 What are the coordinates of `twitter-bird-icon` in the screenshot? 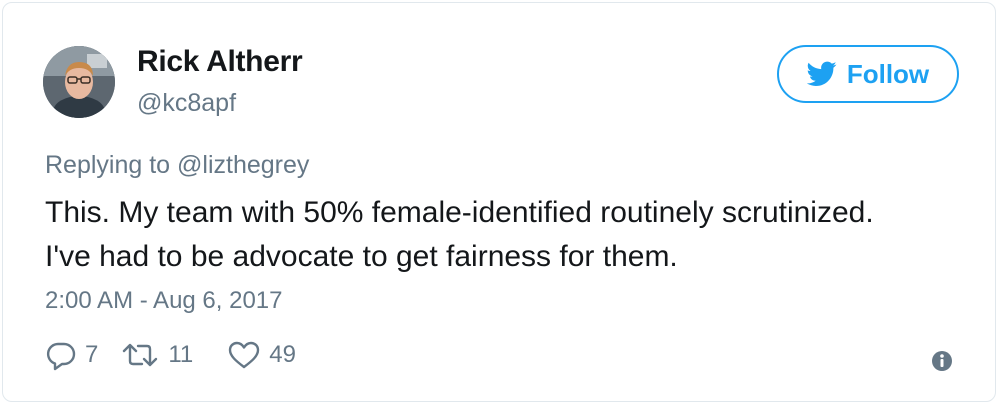 It's located at (821, 73).